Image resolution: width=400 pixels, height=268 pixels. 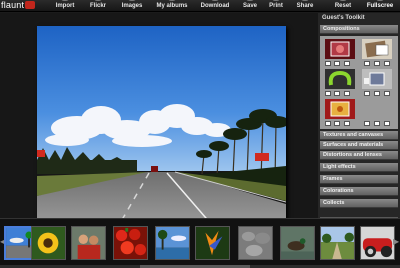 I want to click on logo-text: flaunt, so click(x=13, y=5).